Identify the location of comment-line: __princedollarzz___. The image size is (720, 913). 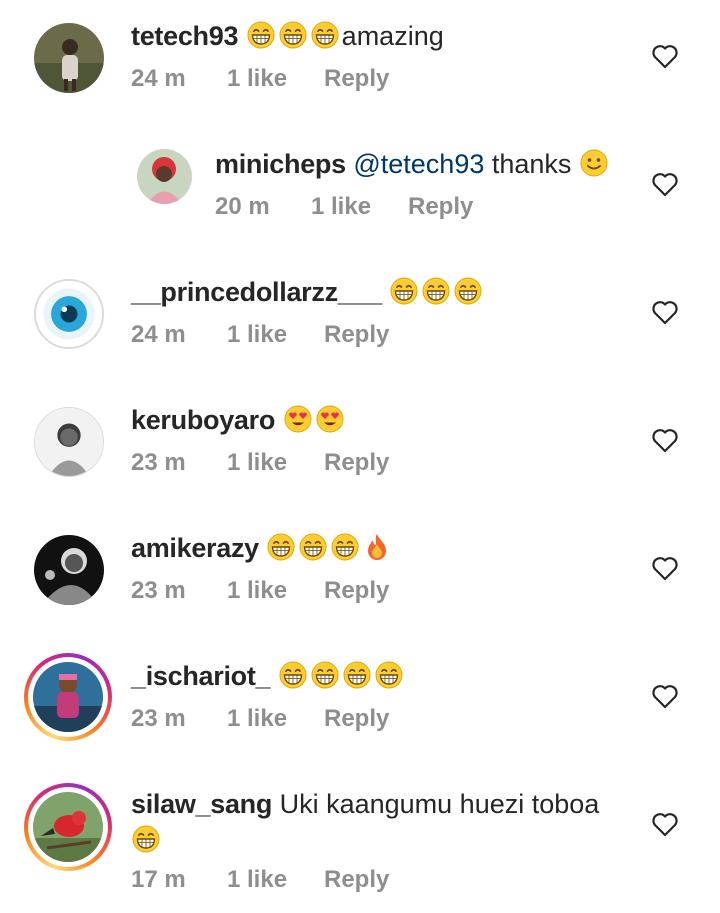
(308, 292).